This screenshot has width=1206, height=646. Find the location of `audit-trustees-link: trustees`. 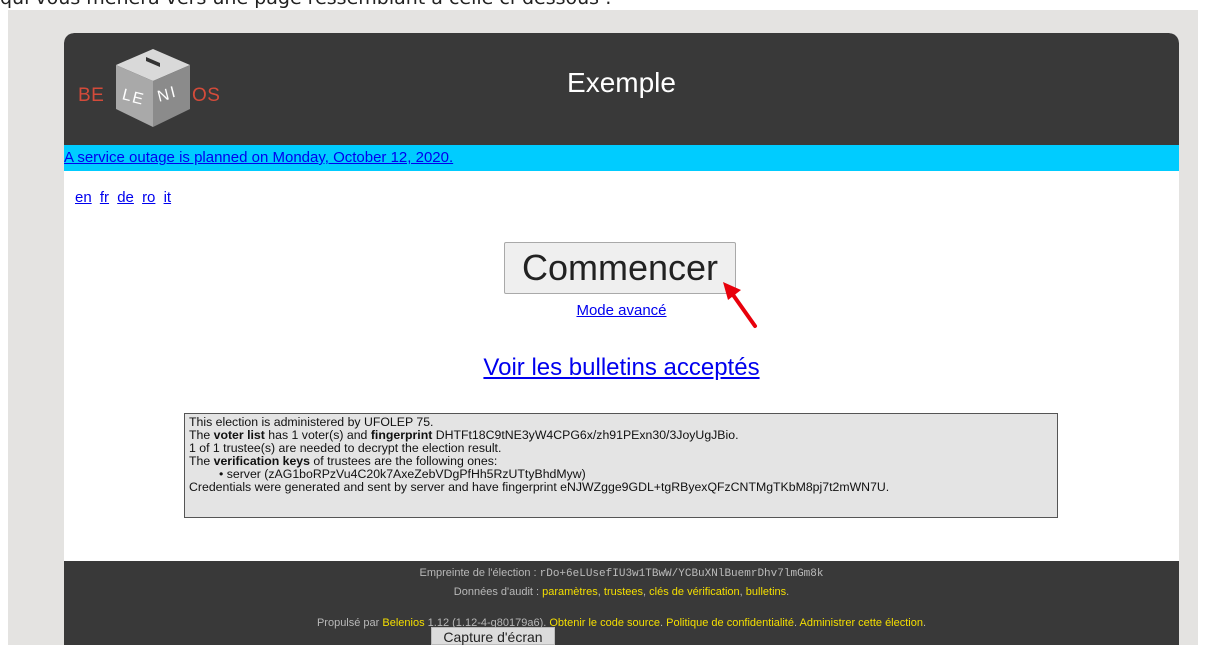

audit-trustees-link: trustees is located at coordinates (623, 592).